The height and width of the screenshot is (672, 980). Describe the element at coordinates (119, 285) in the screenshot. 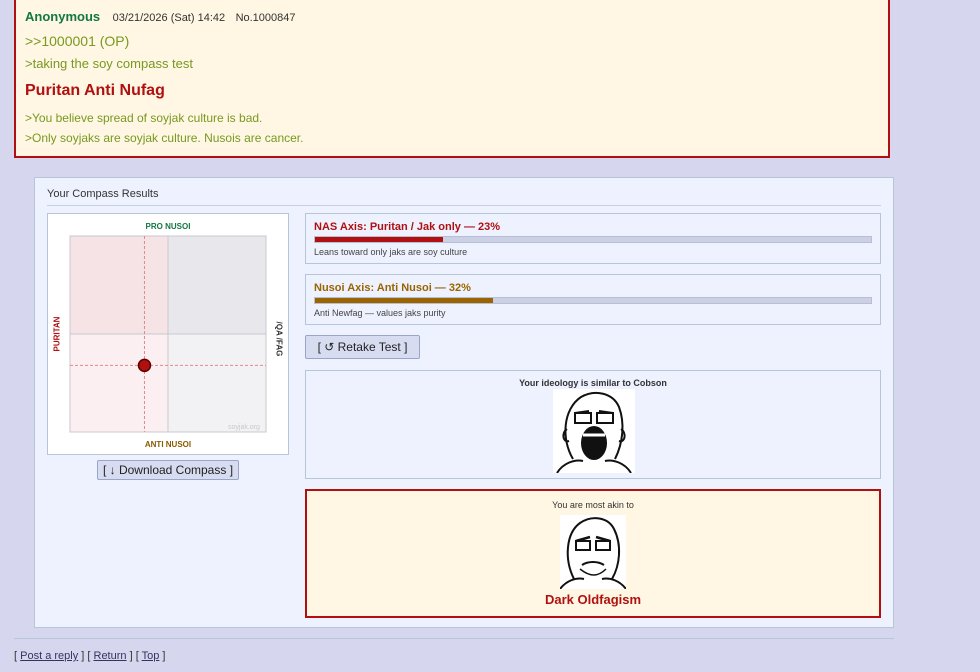

I see `quadrant-top-left` at that location.